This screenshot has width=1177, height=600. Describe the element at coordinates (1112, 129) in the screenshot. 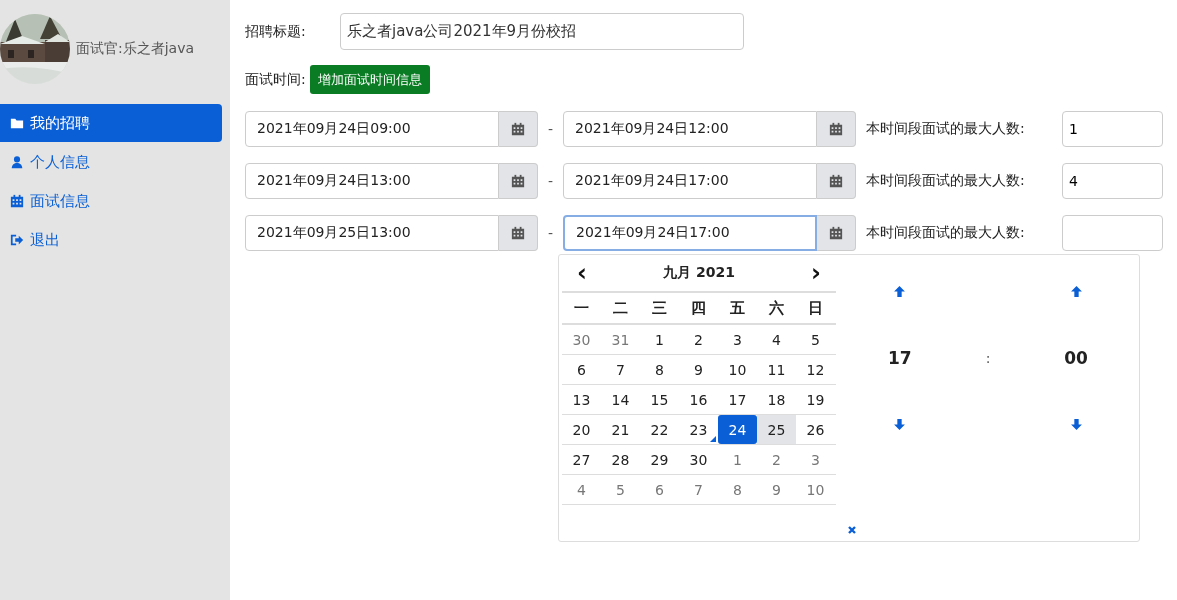

I see `count-field: 1` at that location.